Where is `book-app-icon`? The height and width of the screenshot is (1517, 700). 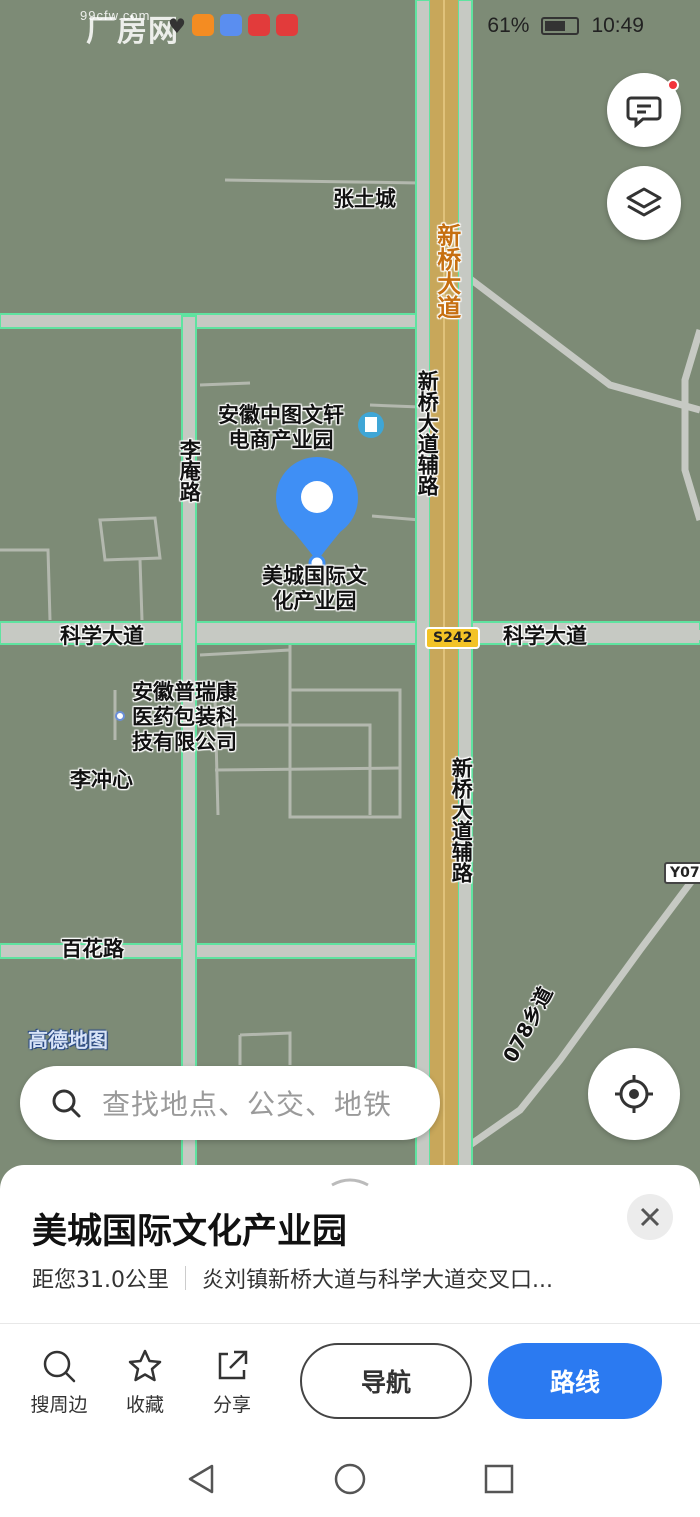 book-app-icon is located at coordinates (258, 25).